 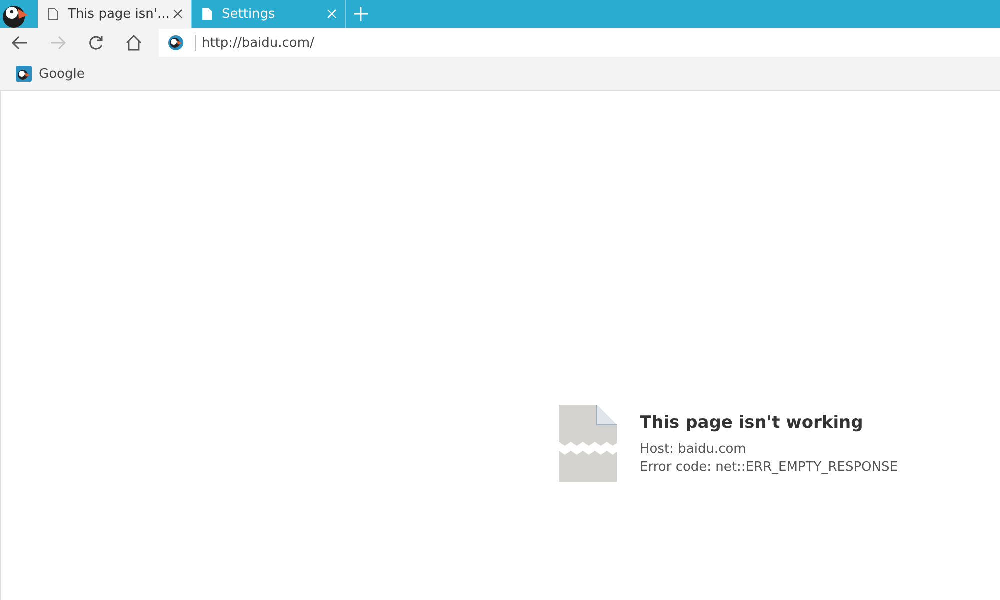 I want to click on broken-page-icon, so click(x=588, y=443).